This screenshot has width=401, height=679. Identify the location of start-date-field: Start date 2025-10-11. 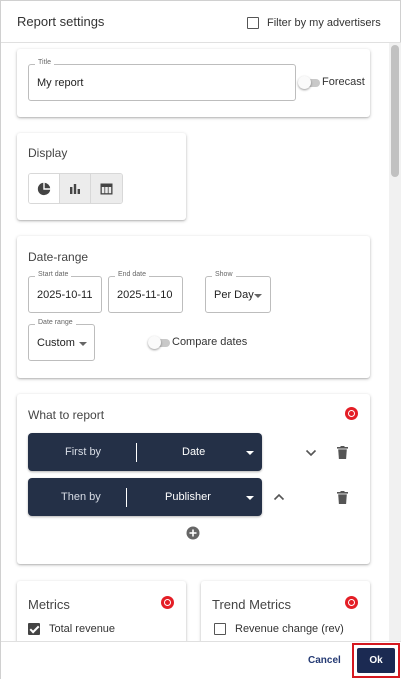
(65, 292).